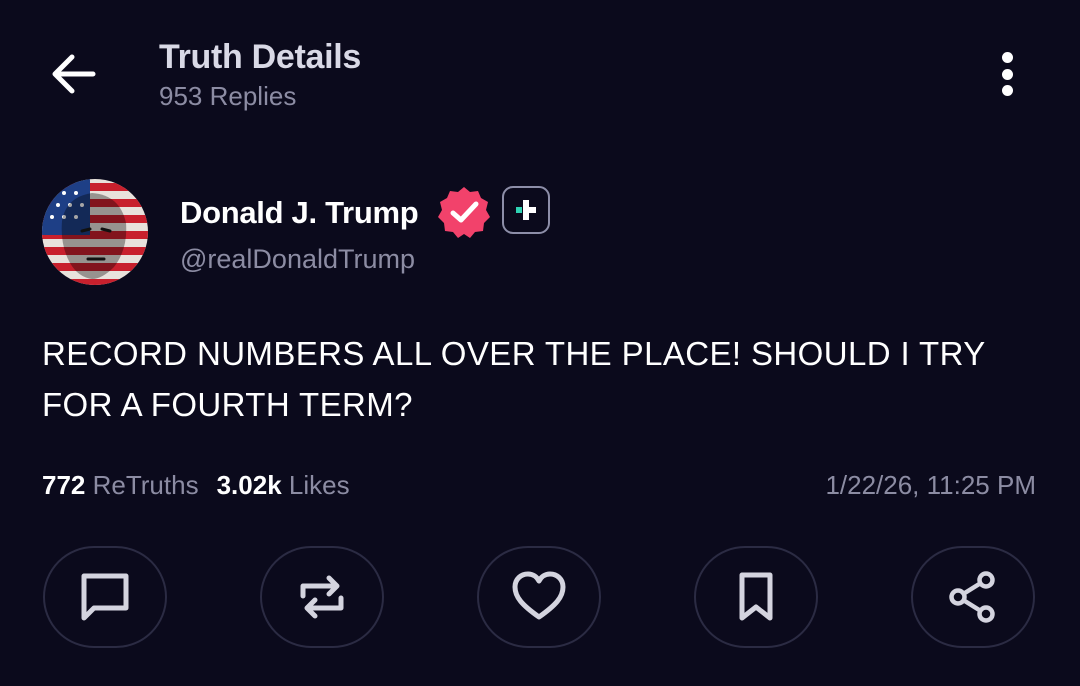 The image size is (1080, 686). I want to click on retruths-label: ReTruths, so click(145, 485).